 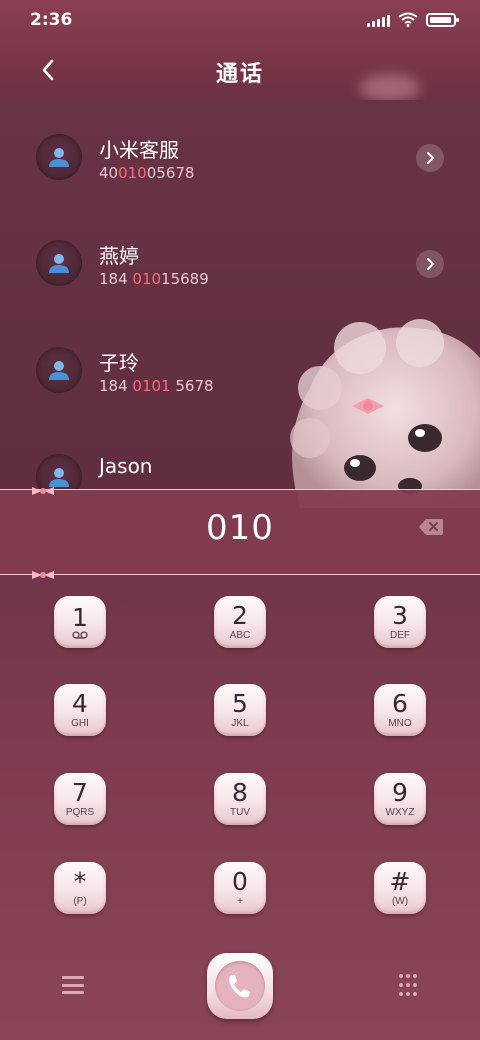 I want to click on contact-number: 184 01015689, so click(x=154, y=279).